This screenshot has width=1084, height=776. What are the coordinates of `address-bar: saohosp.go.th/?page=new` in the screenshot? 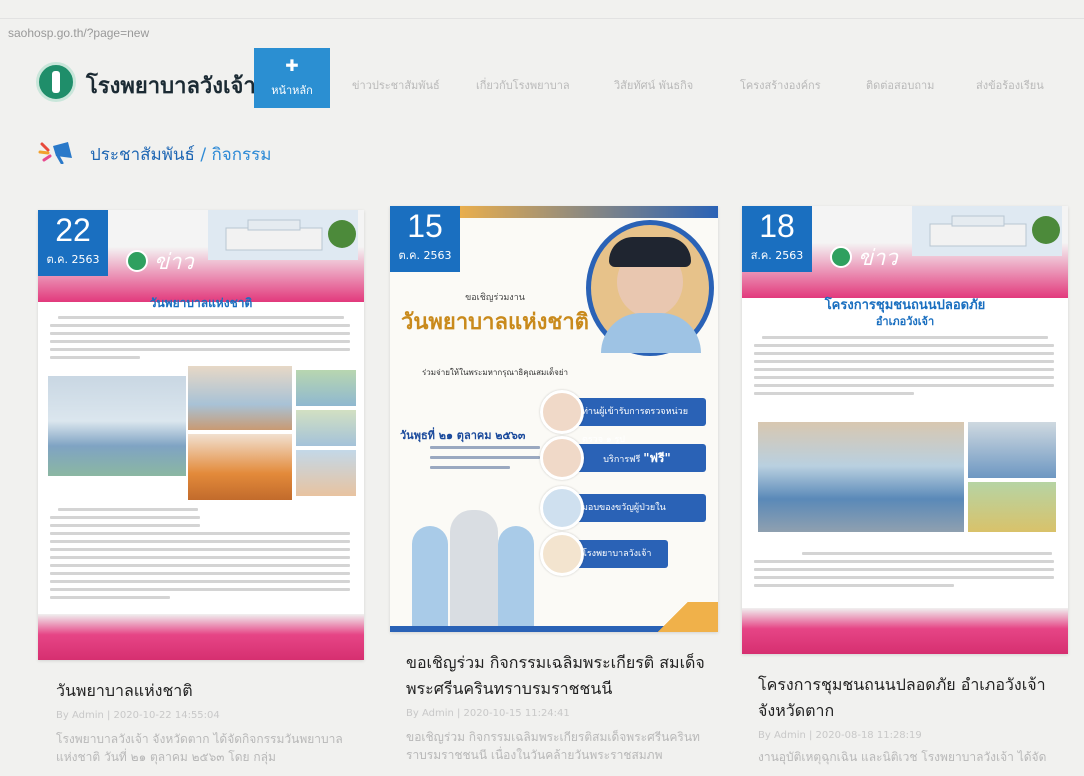 It's located at (542, 32).